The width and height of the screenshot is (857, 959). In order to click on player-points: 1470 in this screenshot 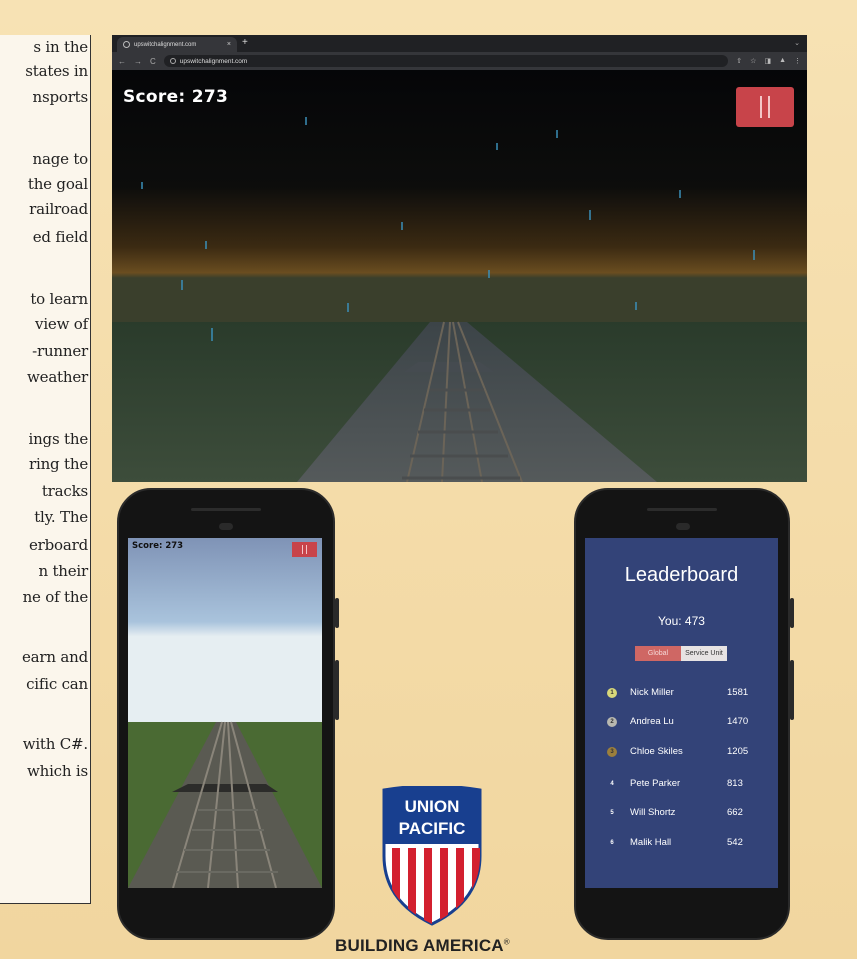, I will do `click(738, 721)`.